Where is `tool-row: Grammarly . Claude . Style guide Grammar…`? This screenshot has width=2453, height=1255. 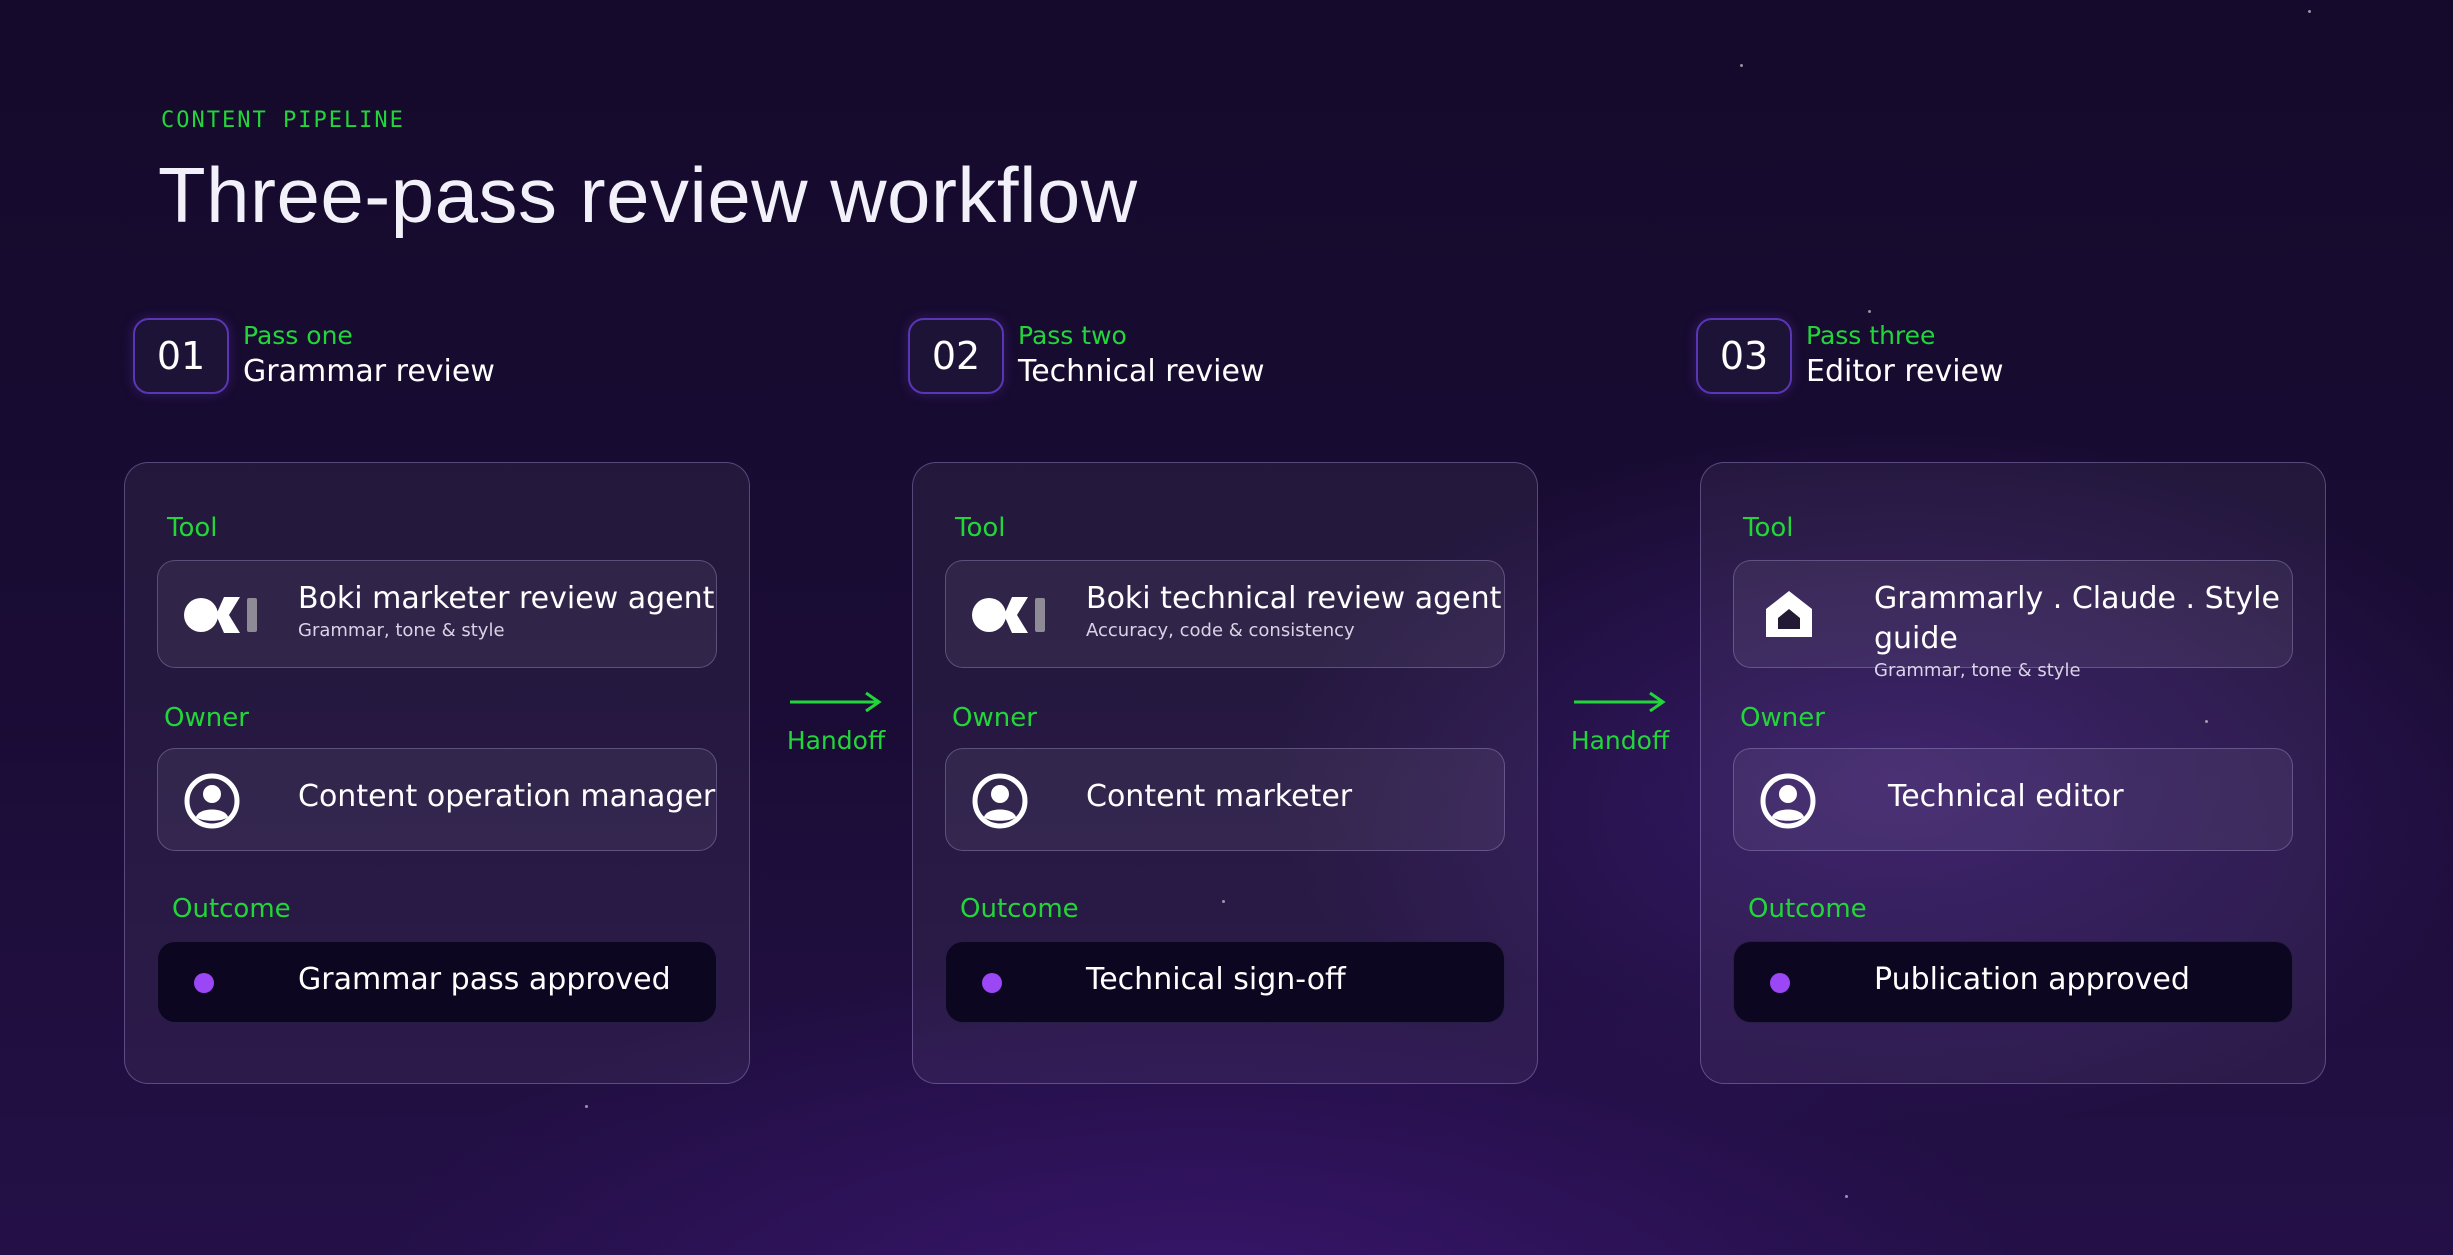
tool-row: Grammarly . Claude . Style guide Grammar… is located at coordinates (2013, 620).